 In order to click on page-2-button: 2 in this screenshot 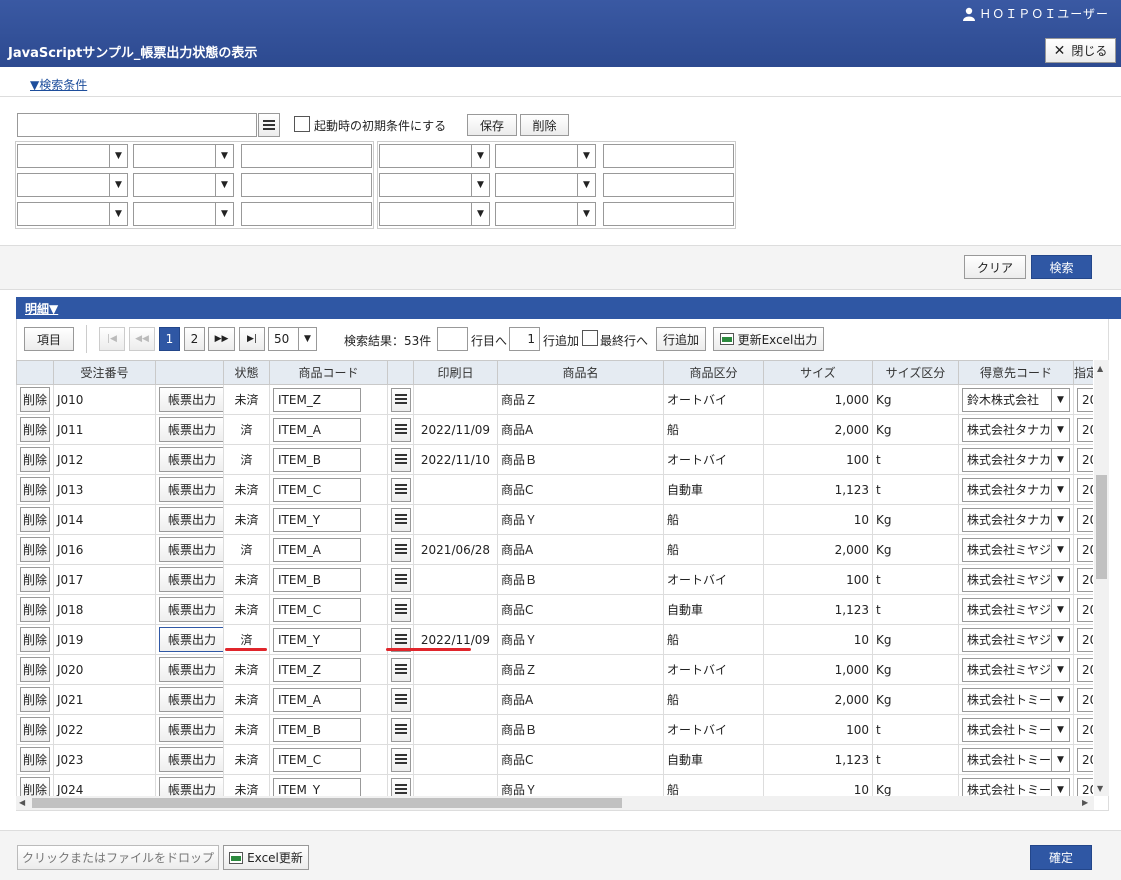, I will do `click(194, 339)`.